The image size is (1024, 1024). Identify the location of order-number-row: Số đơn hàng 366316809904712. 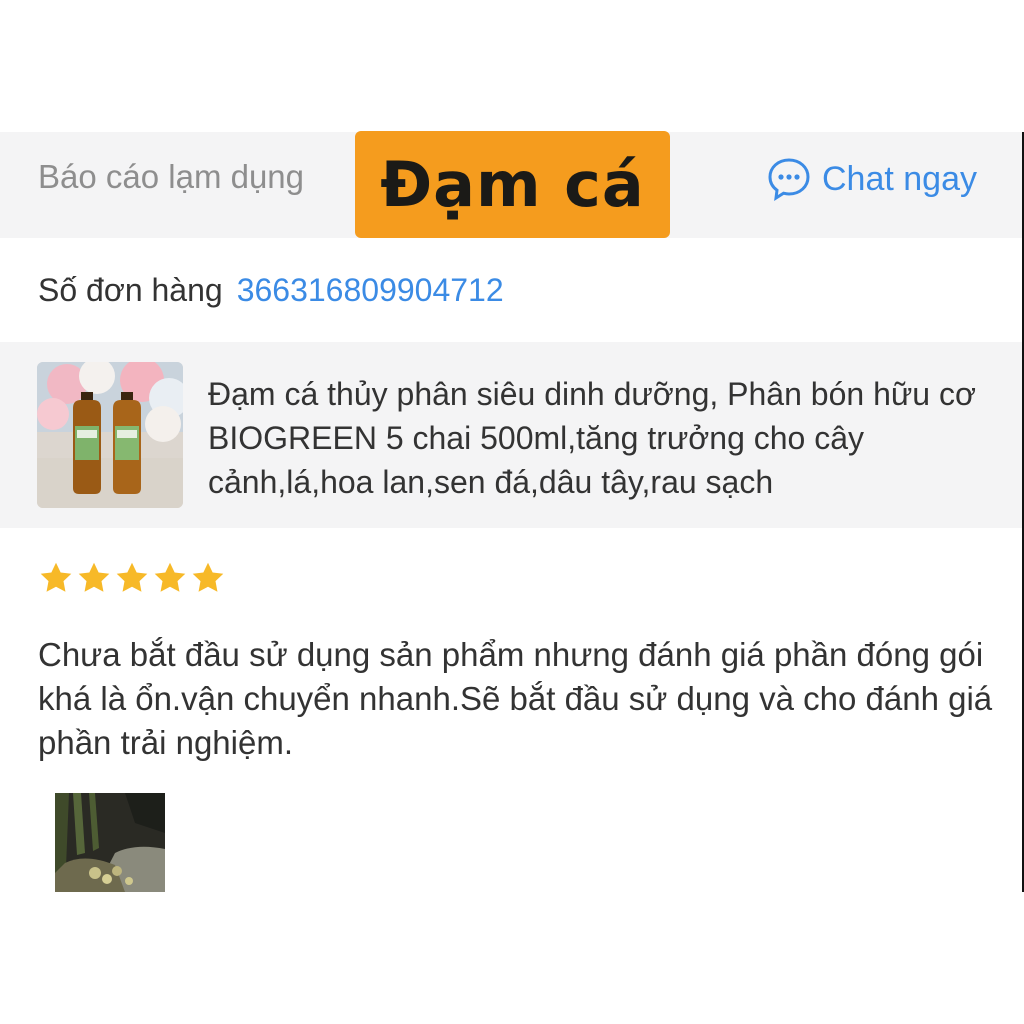
(271, 290).